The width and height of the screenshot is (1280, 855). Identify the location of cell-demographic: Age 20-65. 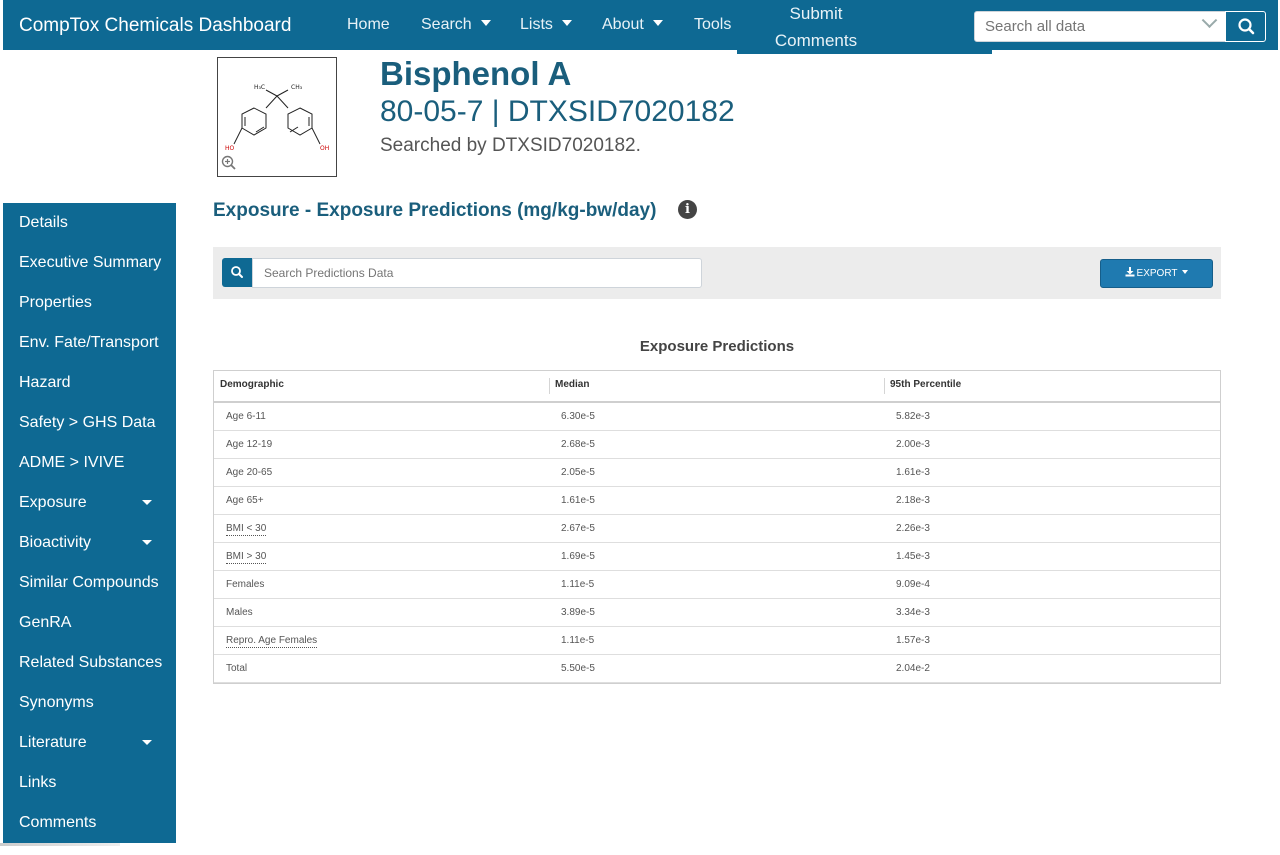
(243, 473).